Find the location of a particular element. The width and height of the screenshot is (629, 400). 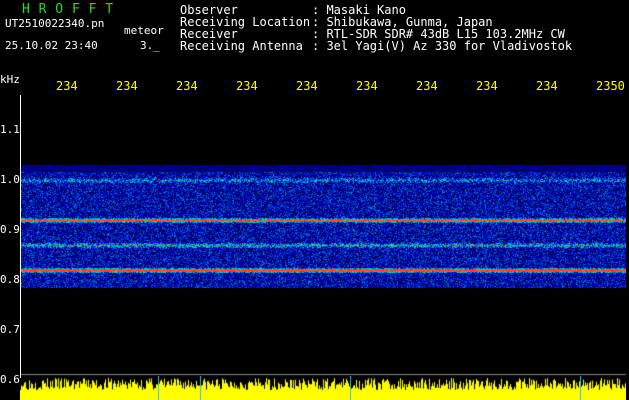

y-tick-label: 0.9 is located at coordinates (10, 229).